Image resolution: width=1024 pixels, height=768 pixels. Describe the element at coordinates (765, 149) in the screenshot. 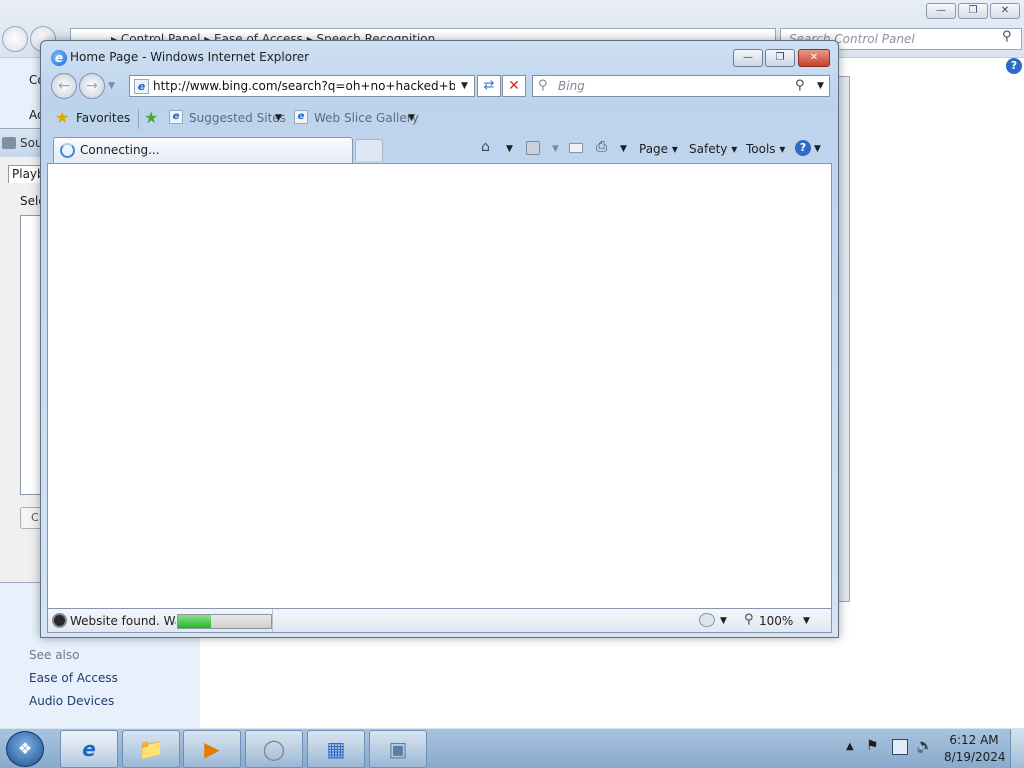

I see `tools-menu: Tools ▾` at that location.